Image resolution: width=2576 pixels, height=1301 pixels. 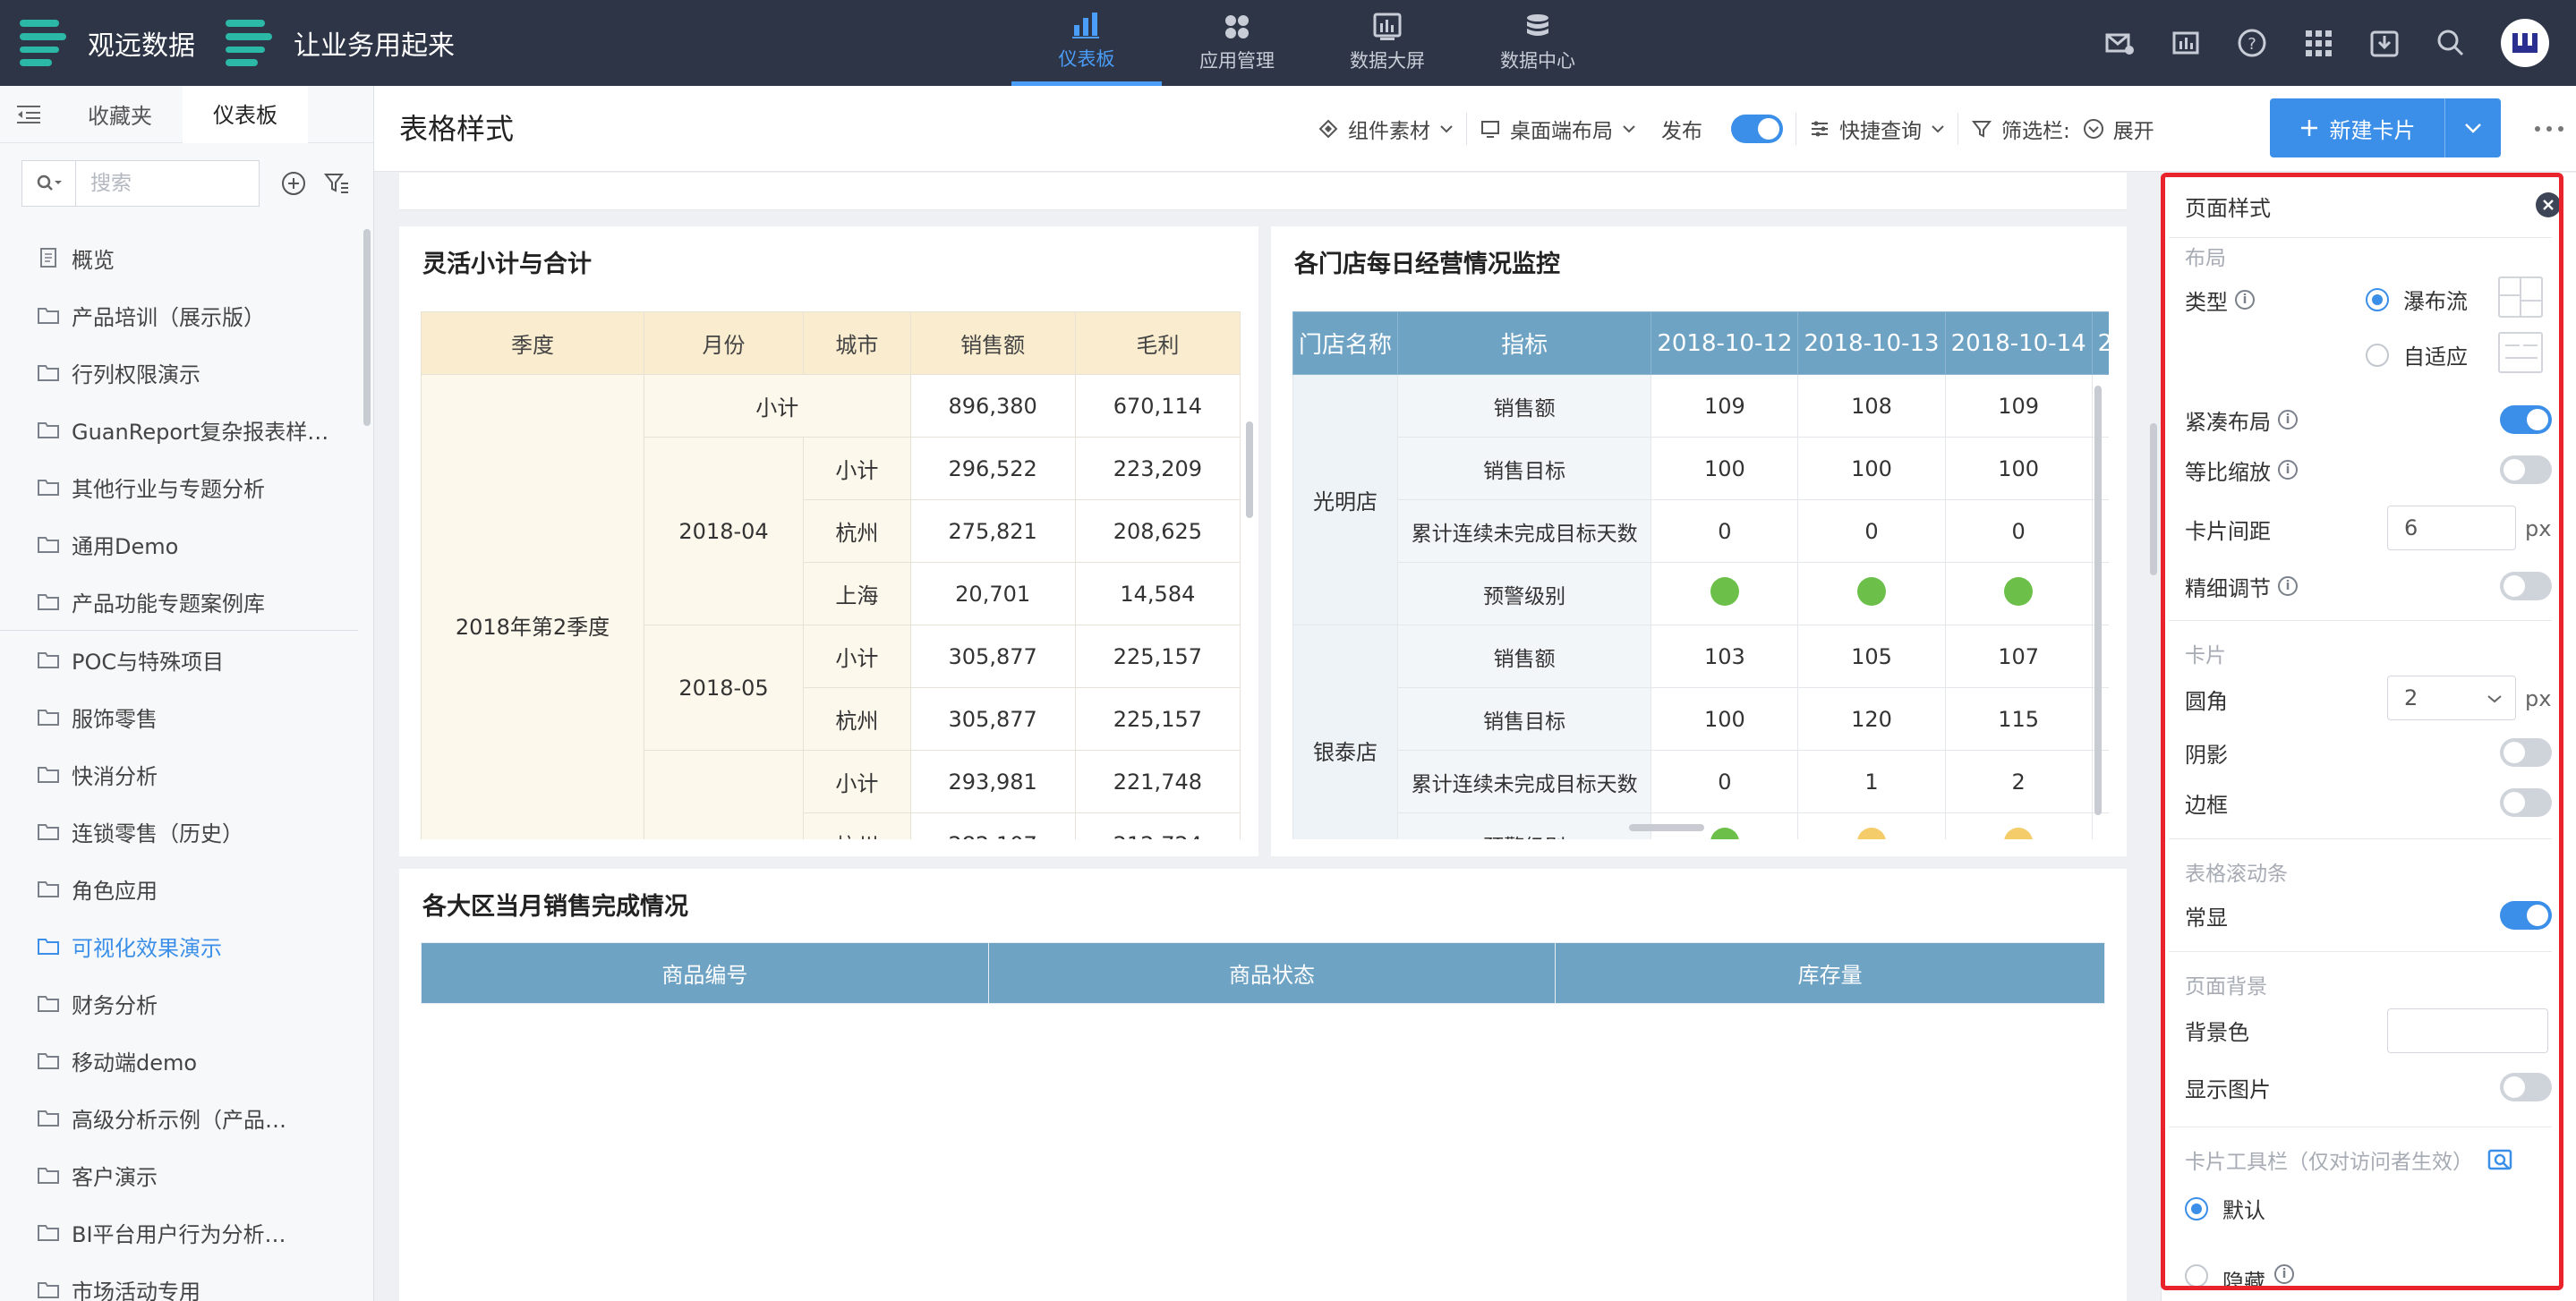 I want to click on sidebar-item-active: 可视化效果演示, so click(x=183, y=945).